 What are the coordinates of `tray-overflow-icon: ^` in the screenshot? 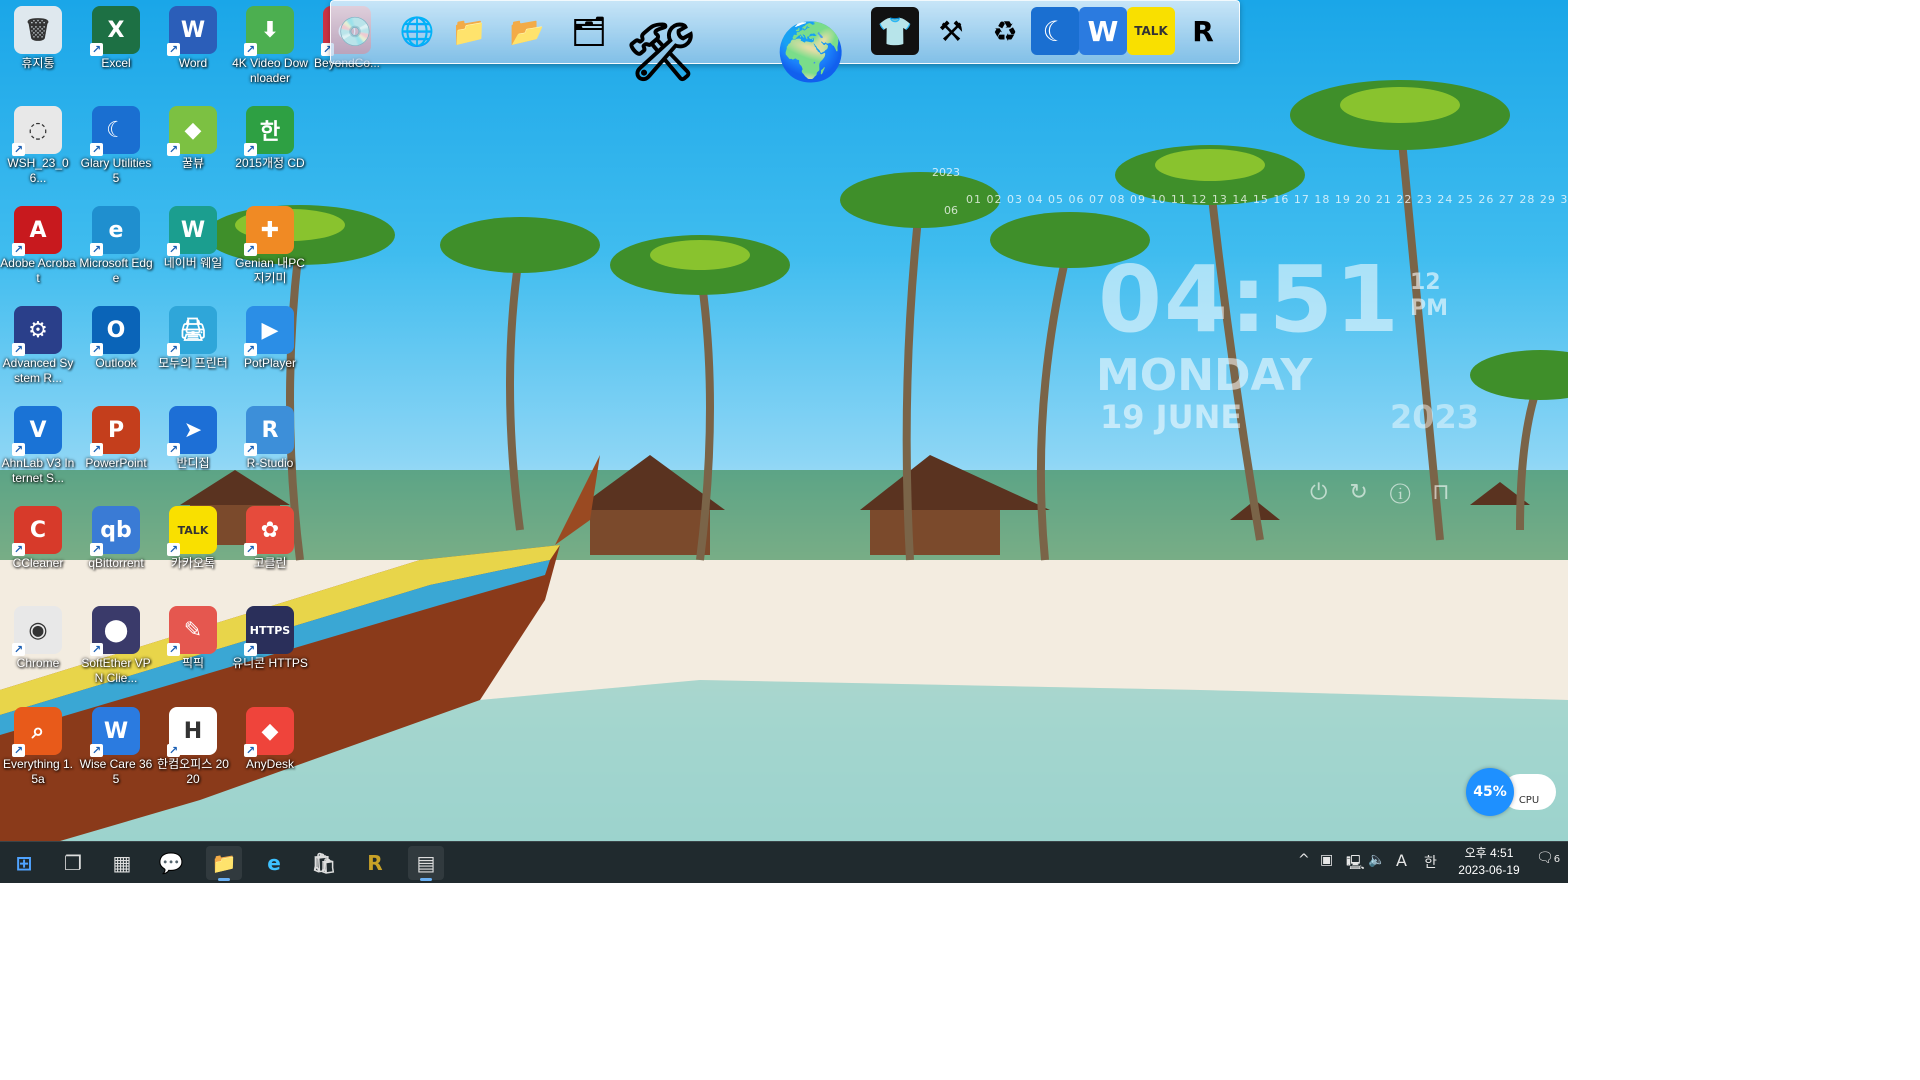 It's located at (1304, 860).